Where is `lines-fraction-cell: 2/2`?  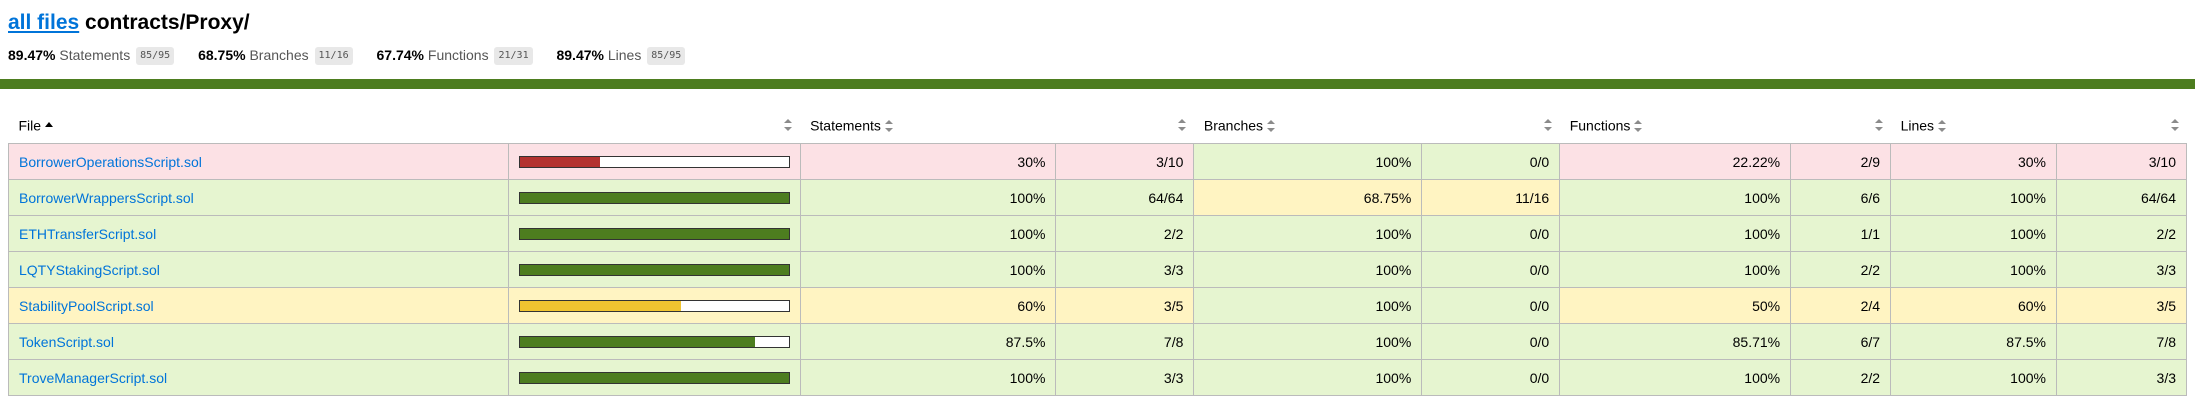
lines-fraction-cell: 2/2 is located at coordinates (2121, 233).